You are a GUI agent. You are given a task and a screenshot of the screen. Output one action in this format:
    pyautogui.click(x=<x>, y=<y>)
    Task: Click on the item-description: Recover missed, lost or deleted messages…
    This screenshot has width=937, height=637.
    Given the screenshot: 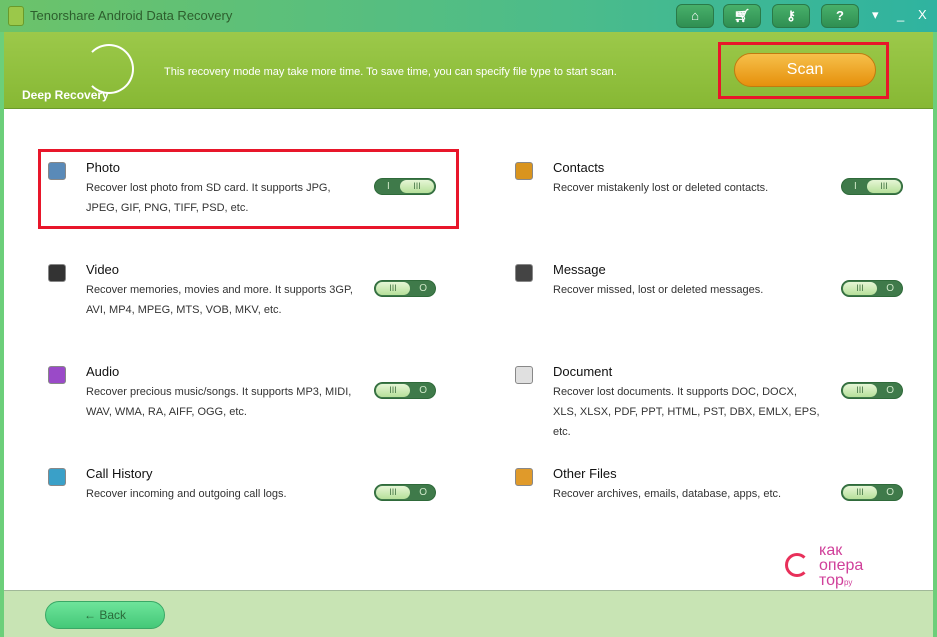 What is the action you would take?
    pyautogui.click(x=658, y=290)
    